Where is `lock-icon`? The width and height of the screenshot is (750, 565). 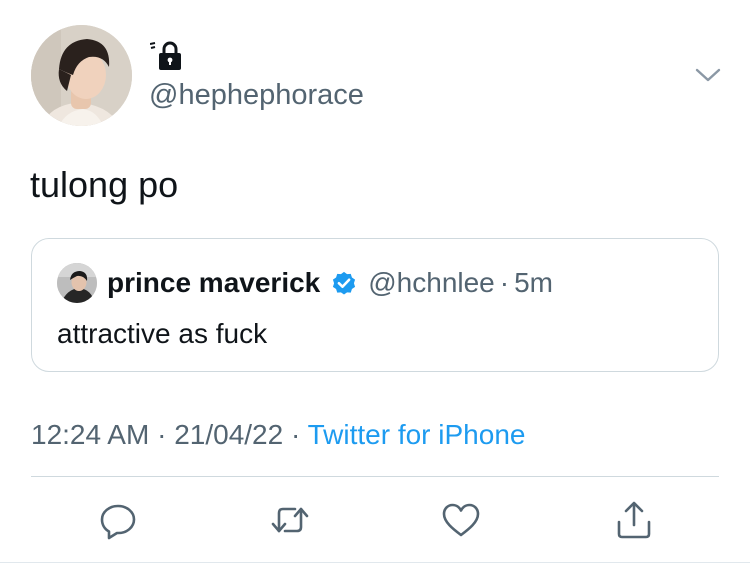 lock-icon is located at coordinates (165, 55).